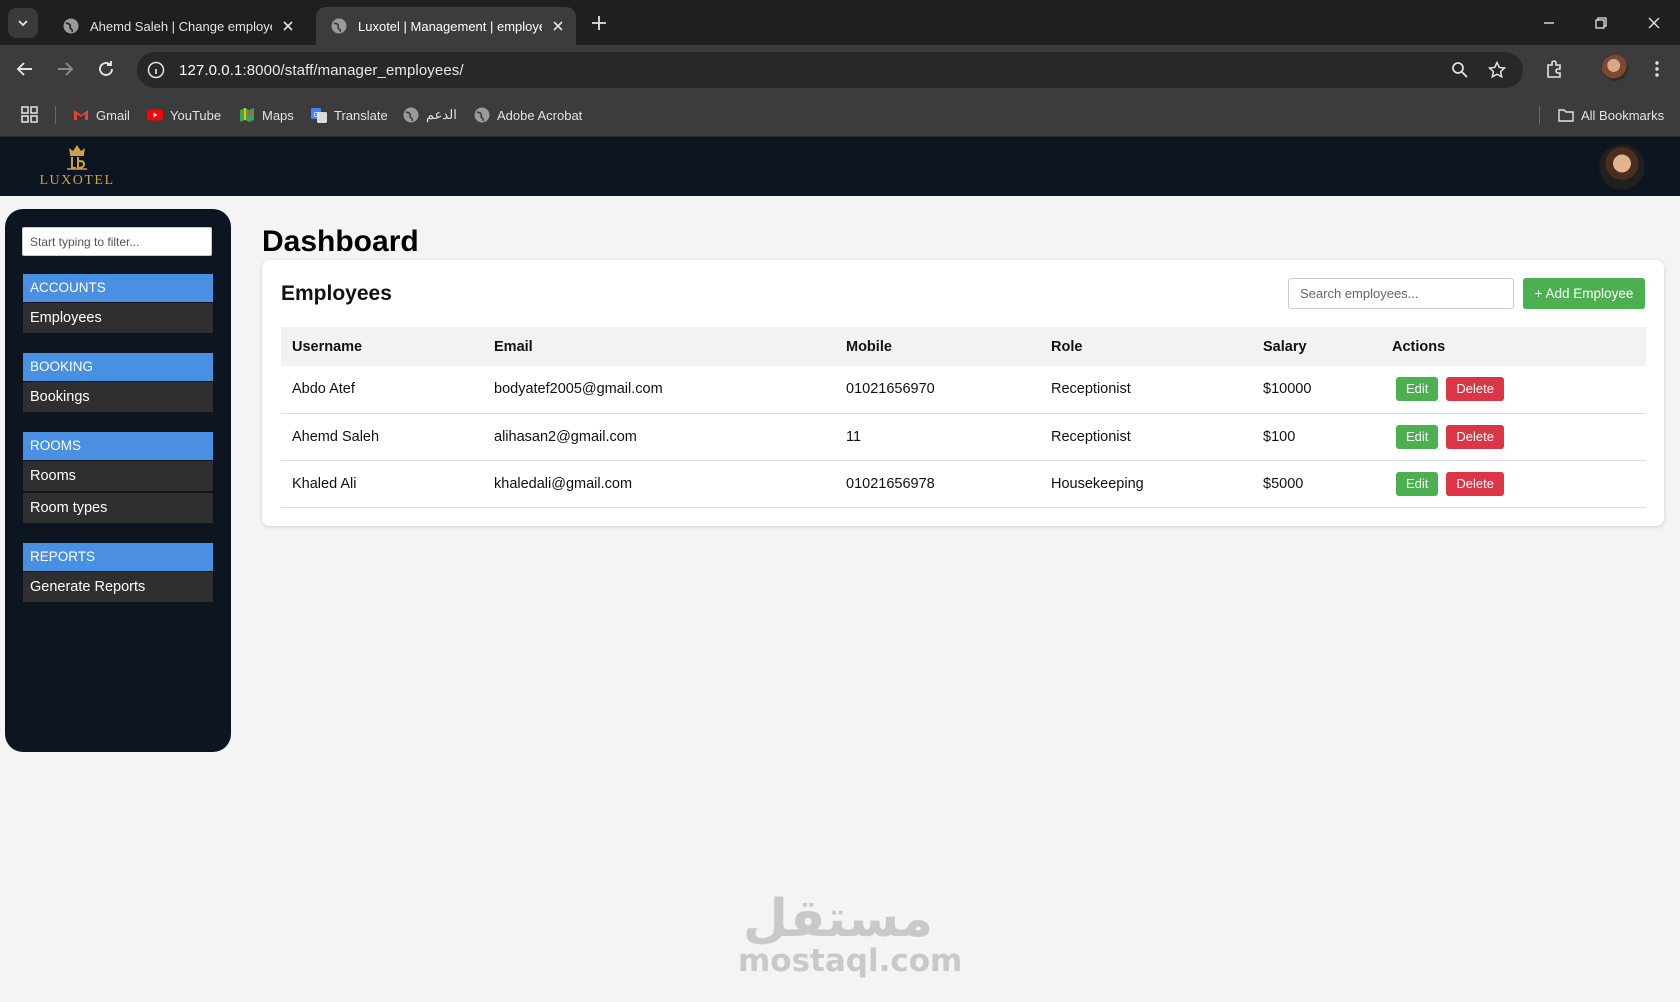  I want to click on cell-email: khaledali@gmail.com, so click(659, 484).